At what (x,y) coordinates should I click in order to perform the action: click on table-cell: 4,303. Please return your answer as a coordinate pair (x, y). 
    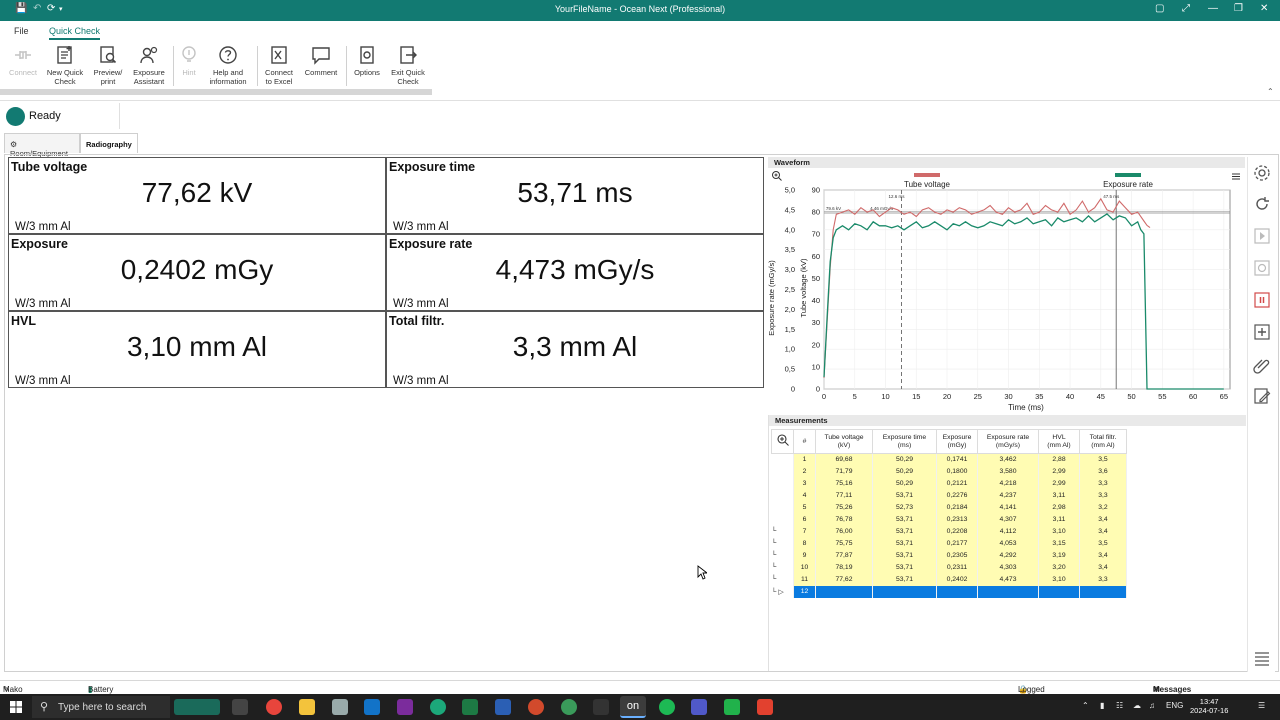
    Looking at the image, I should click on (1008, 567).